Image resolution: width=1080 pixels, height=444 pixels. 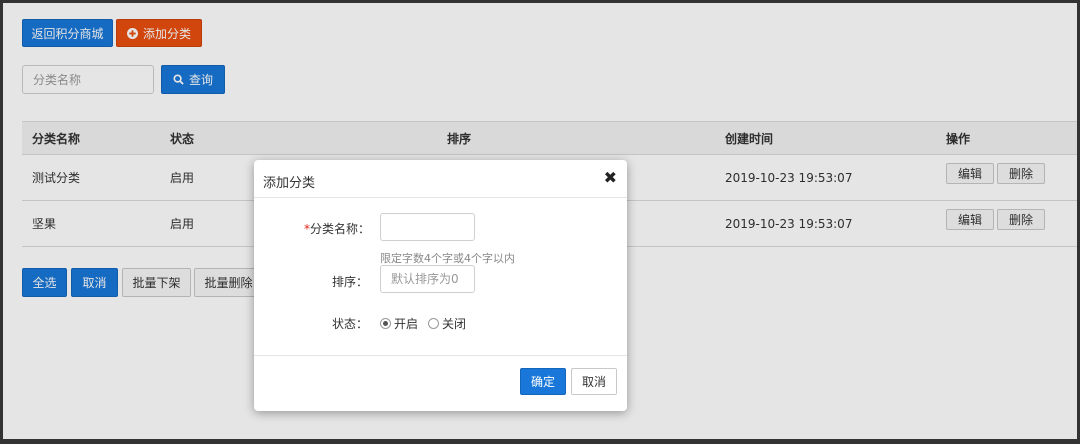 What do you see at coordinates (447, 258) in the screenshot?
I see `category-name-hint: 限定字数4个字或4个字以内` at bounding box center [447, 258].